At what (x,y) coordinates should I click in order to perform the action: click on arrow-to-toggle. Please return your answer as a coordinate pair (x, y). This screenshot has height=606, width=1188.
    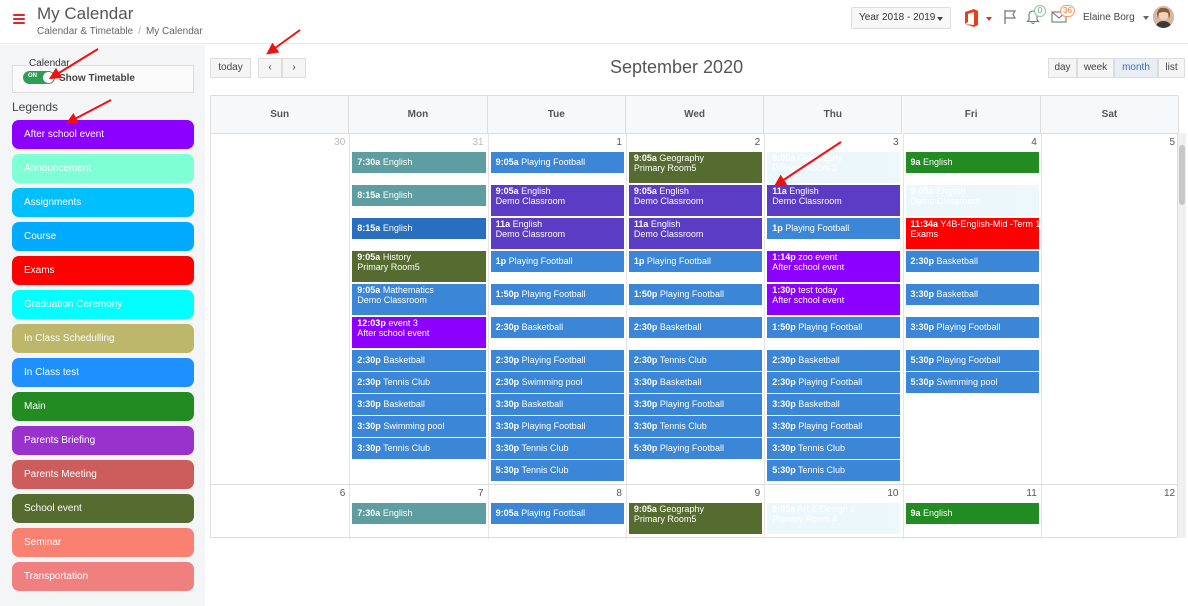
    Looking at the image, I should click on (73, 64).